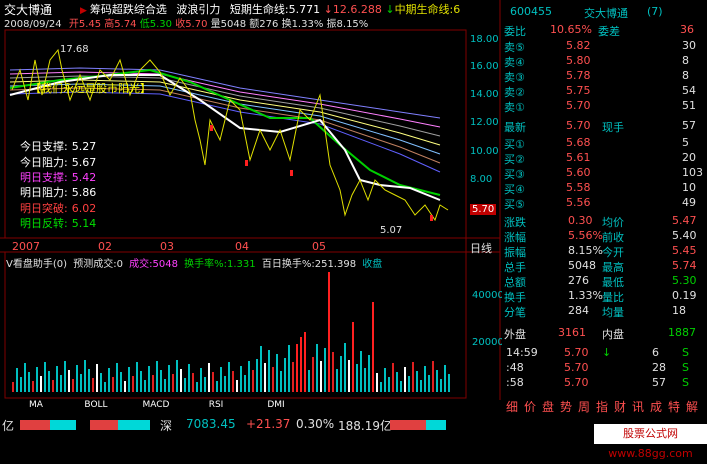  What do you see at coordinates (84, 223) in the screenshot?
I see `support-value: 5.14` at bounding box center [84, 223].